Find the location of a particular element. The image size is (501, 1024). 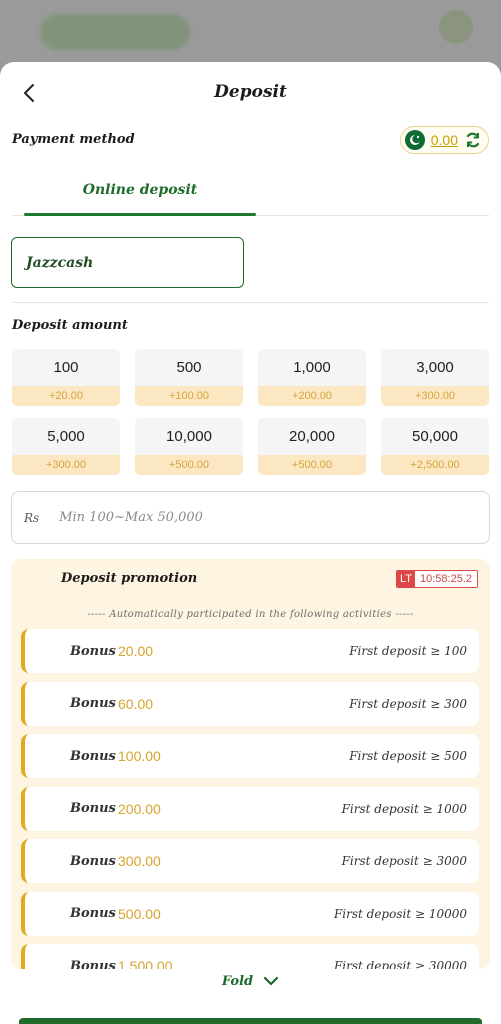

deposit-amount-label: Deposit amount is located at coordinates (70, 325).